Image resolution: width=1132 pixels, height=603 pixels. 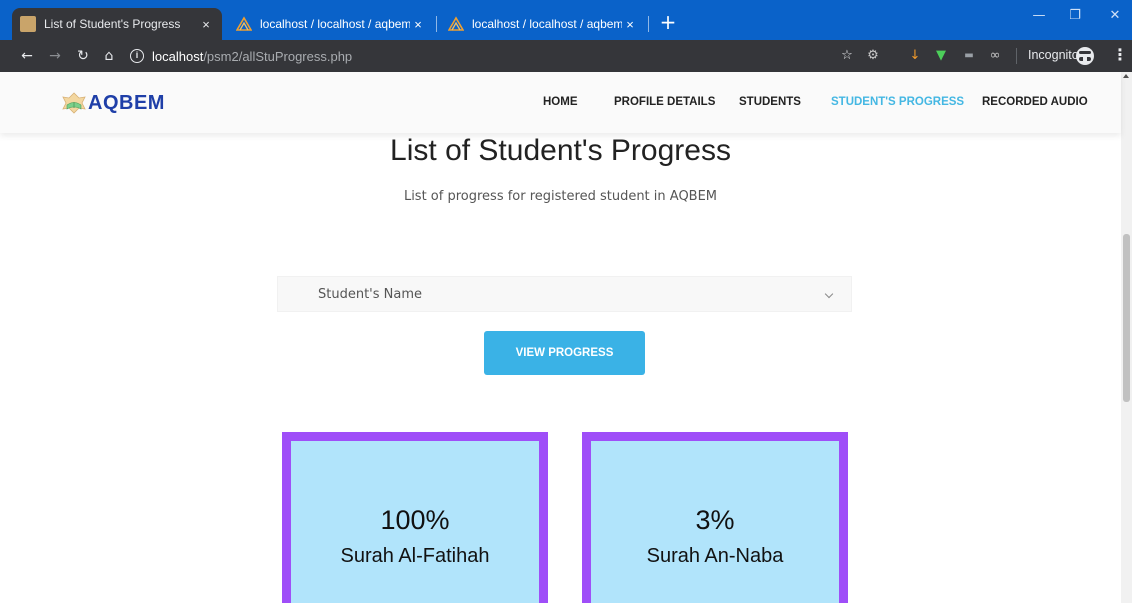 What do you see at coordinates (278, 56) in the screenshot?
I see `url-path: /psm2/allStuProgress.php` at bounding box center [278, 56].